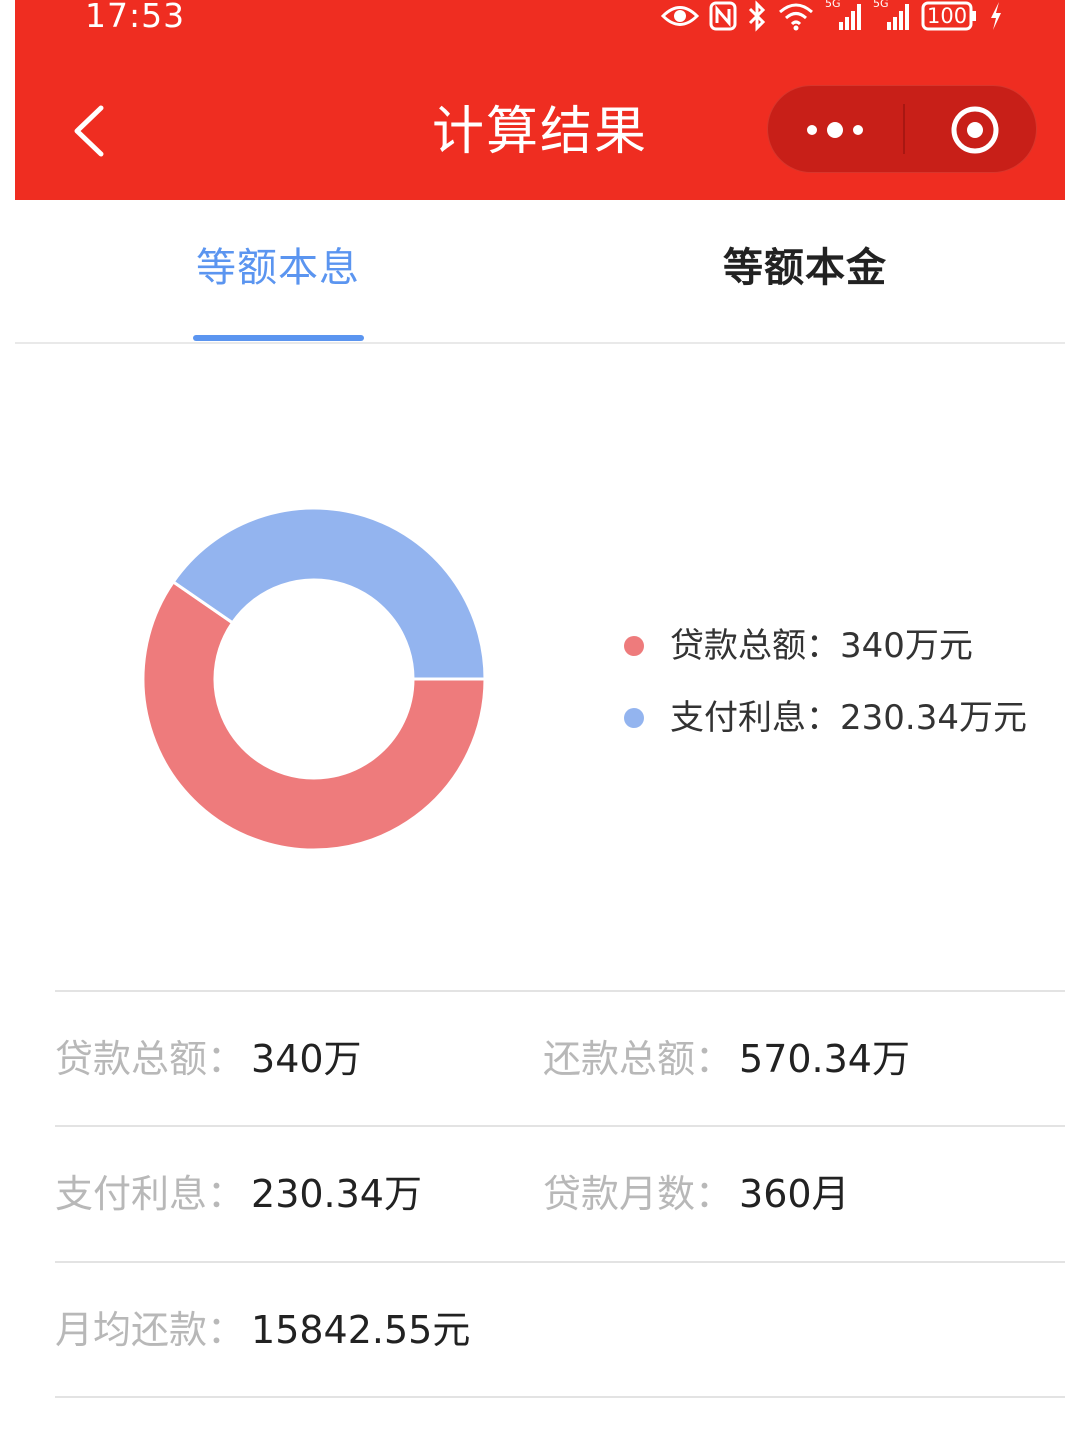 The width and height of the screenshot is (1080, 1441). What do you see at coordinates (560, 1330) in the screenshot?
I see `result-row: 月均还款： 15842.55元` at bounding box center [560, 1330].